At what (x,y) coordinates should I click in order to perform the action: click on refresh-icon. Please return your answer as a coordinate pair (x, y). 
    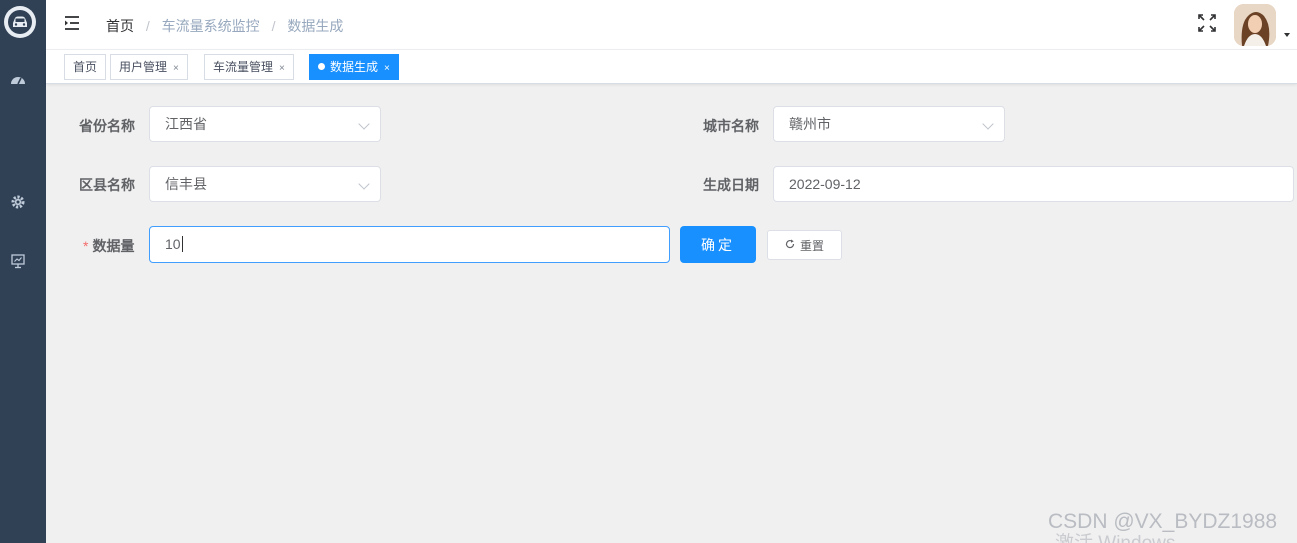
    Looking at the image, I should click on (790, 245).